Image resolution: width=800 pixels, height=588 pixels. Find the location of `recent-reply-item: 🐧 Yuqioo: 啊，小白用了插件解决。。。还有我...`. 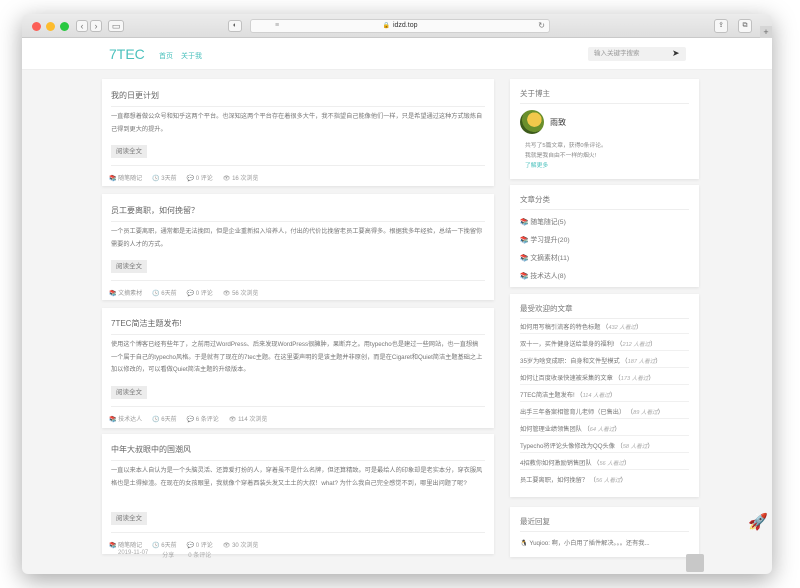

recent-reply-item: 🐧 Yuqioo: 啊，小白用了插件解决。。。还有我... is located at coordinates (604, 542).